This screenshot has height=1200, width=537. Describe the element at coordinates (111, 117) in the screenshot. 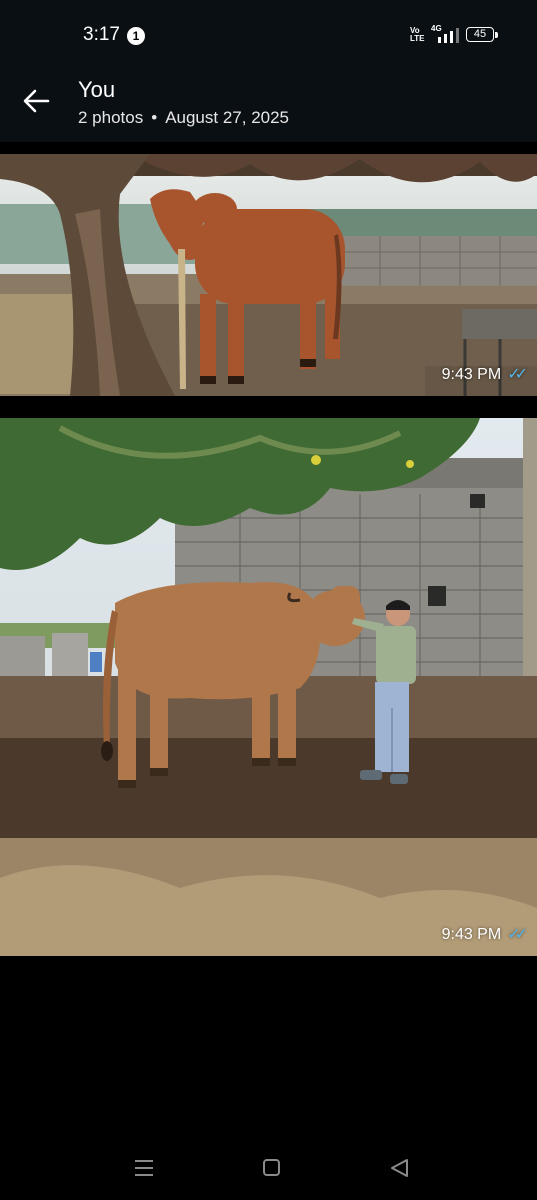

I see `photo-count: 2 photos` at that location.